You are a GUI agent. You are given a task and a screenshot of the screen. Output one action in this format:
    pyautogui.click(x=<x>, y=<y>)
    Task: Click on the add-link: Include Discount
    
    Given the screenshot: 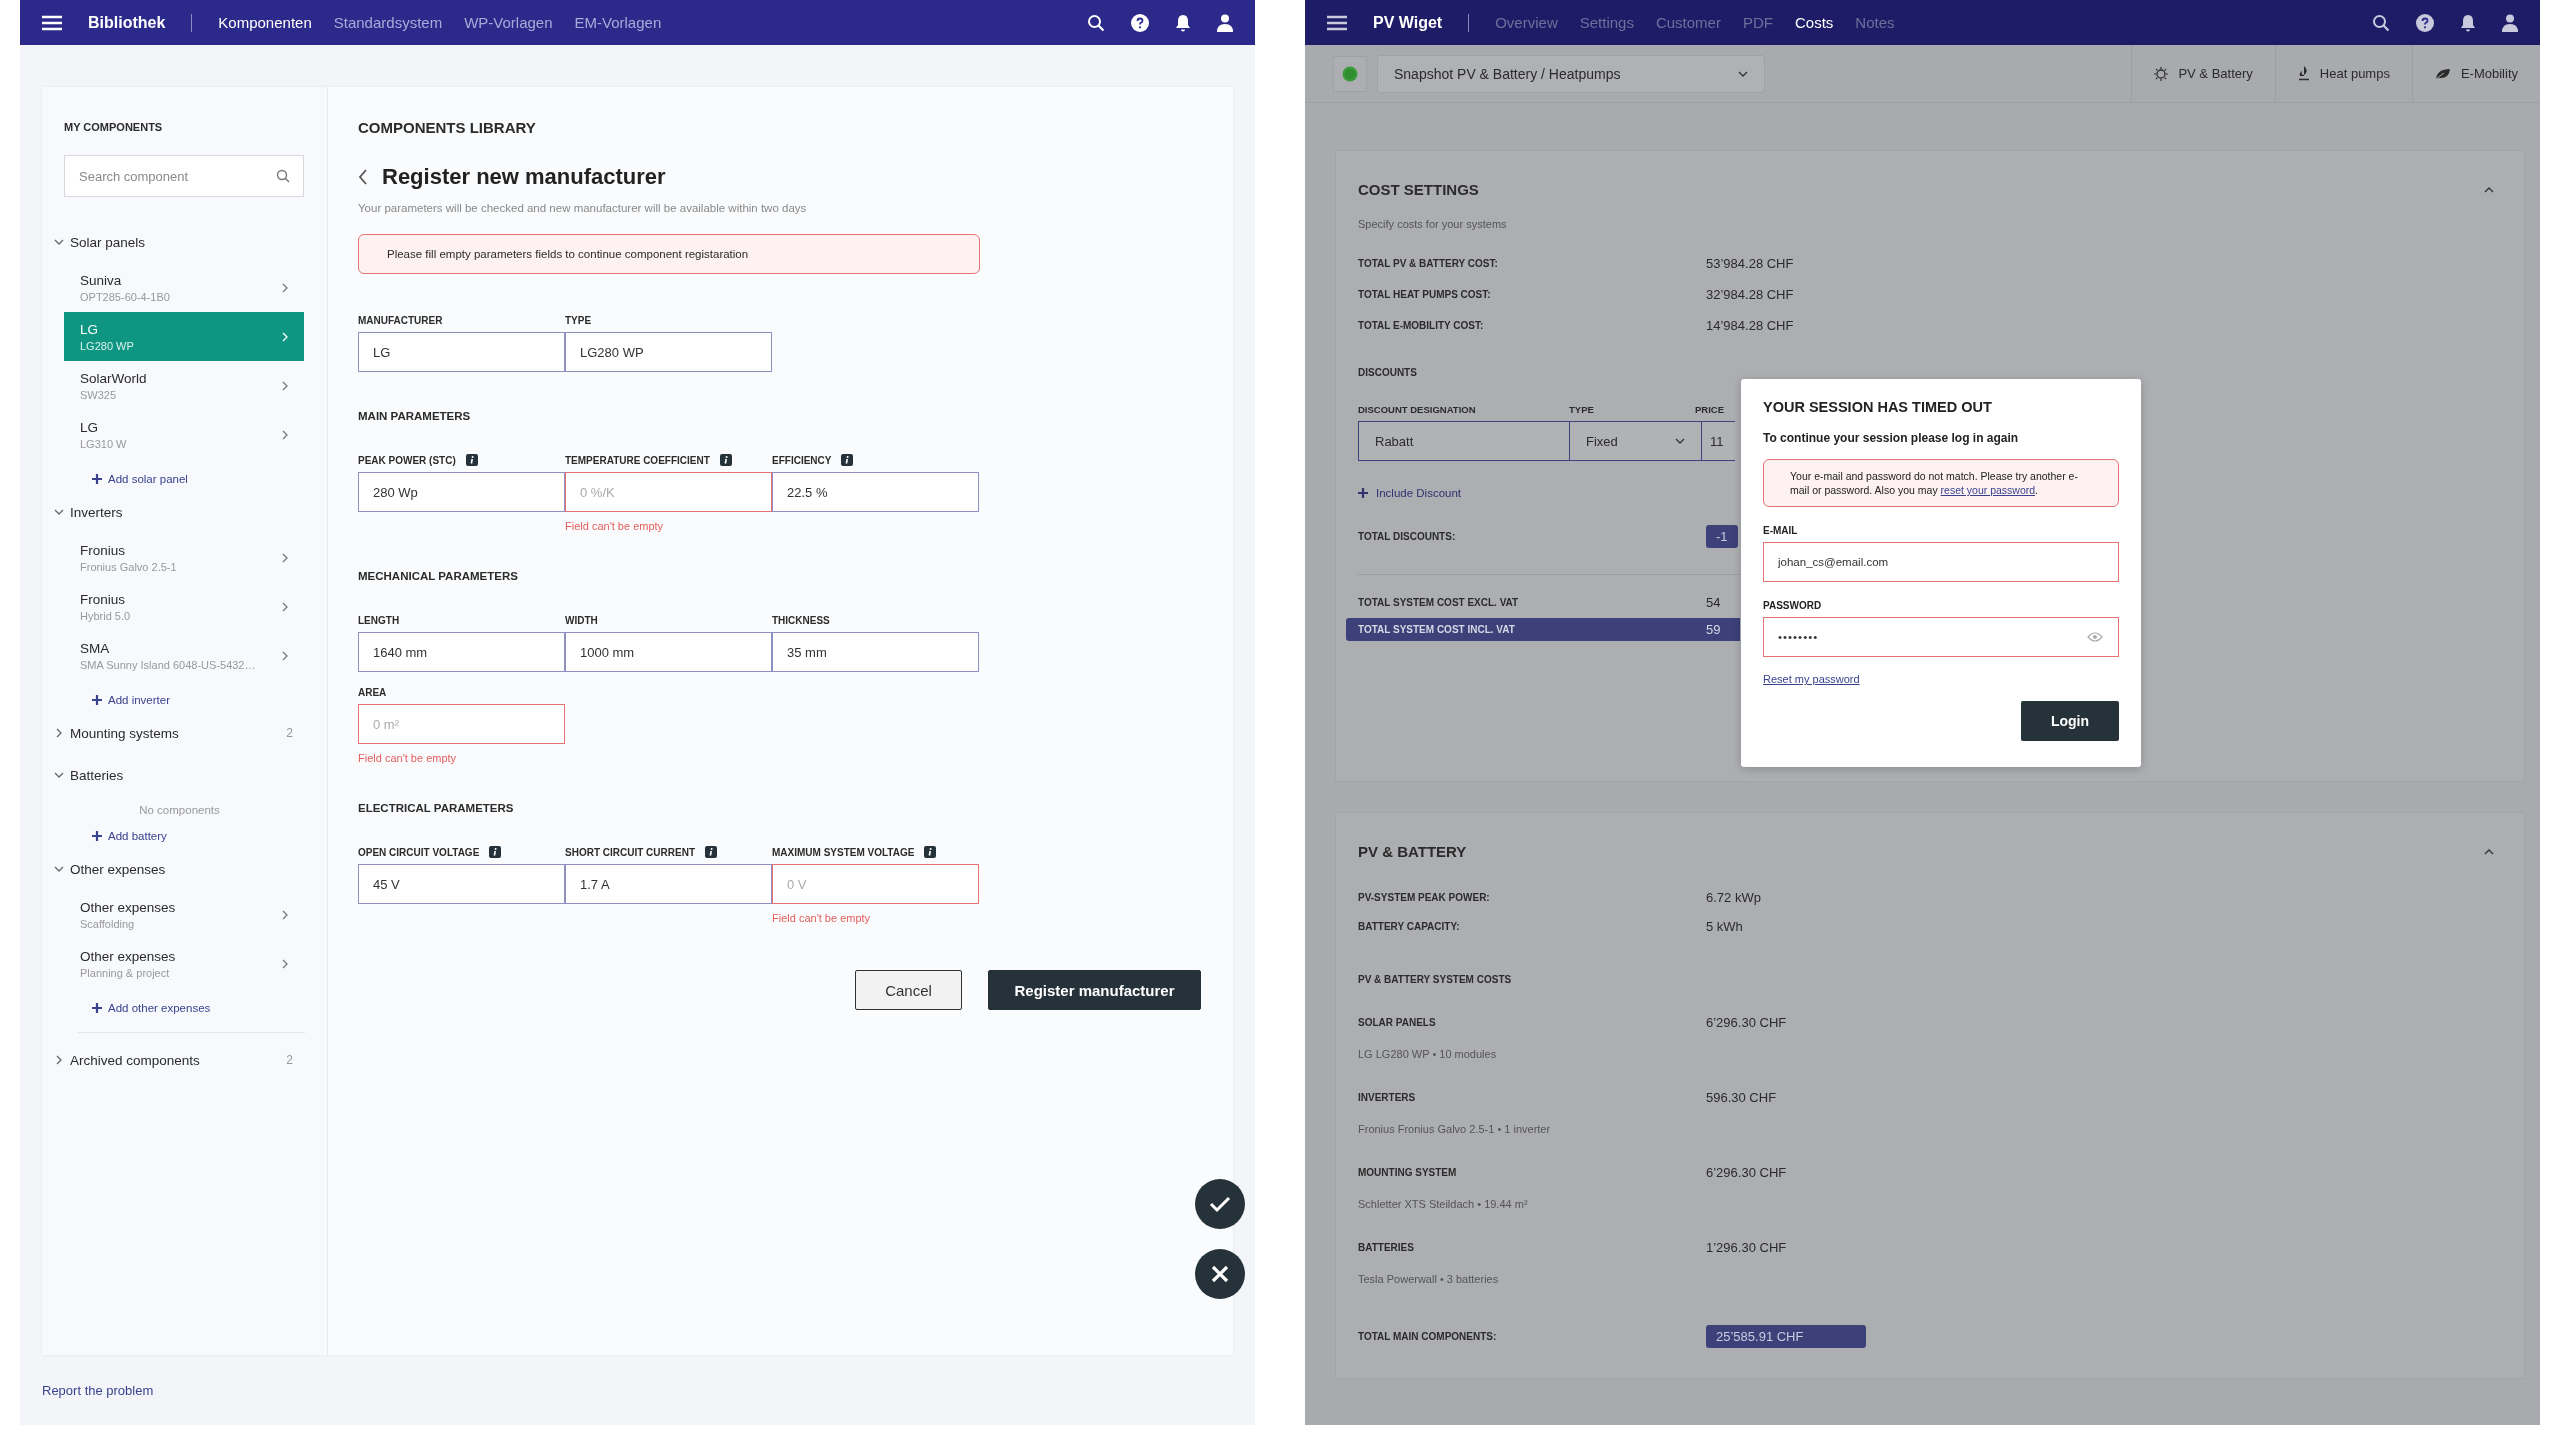 What is the action you would take?
    pyautogui.click(x=1410, y=493)
    